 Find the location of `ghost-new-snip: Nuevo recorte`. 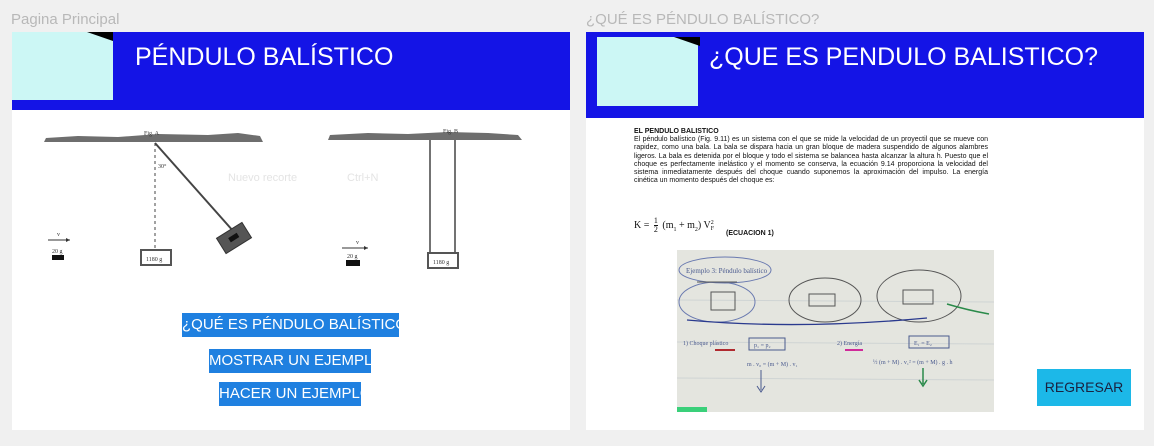

ghost-new-snip: Nuevo recorte is located at coordinates (263, 178).